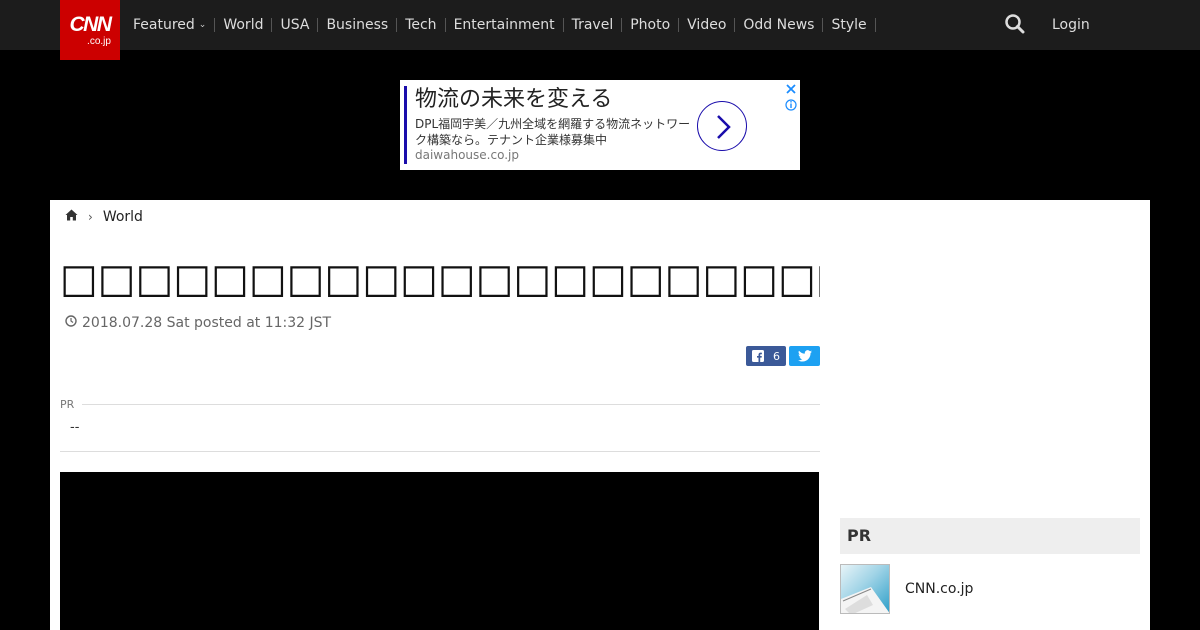 The image size is (1200, 630). Describe the element at coordinates (939, 589) in the screenshot. I see `sidebar-pr-item-label: CNN.co.jp` at that location.